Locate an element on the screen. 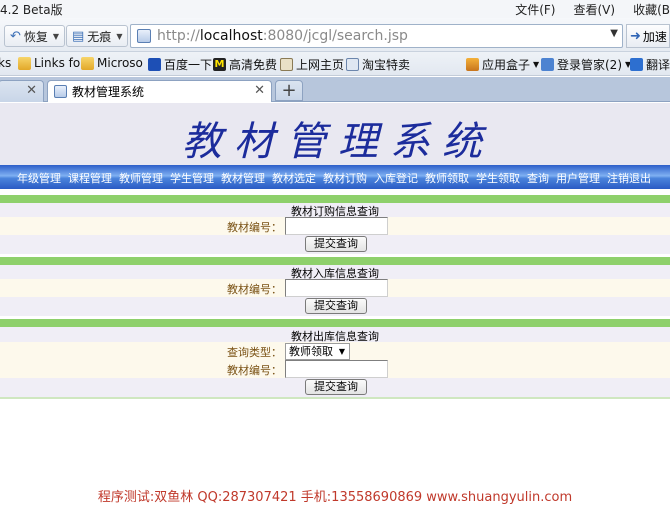 This screenshot has height=525, width=670. nav-student-pickup: 学生领取 is located at coordinates (498, 178).